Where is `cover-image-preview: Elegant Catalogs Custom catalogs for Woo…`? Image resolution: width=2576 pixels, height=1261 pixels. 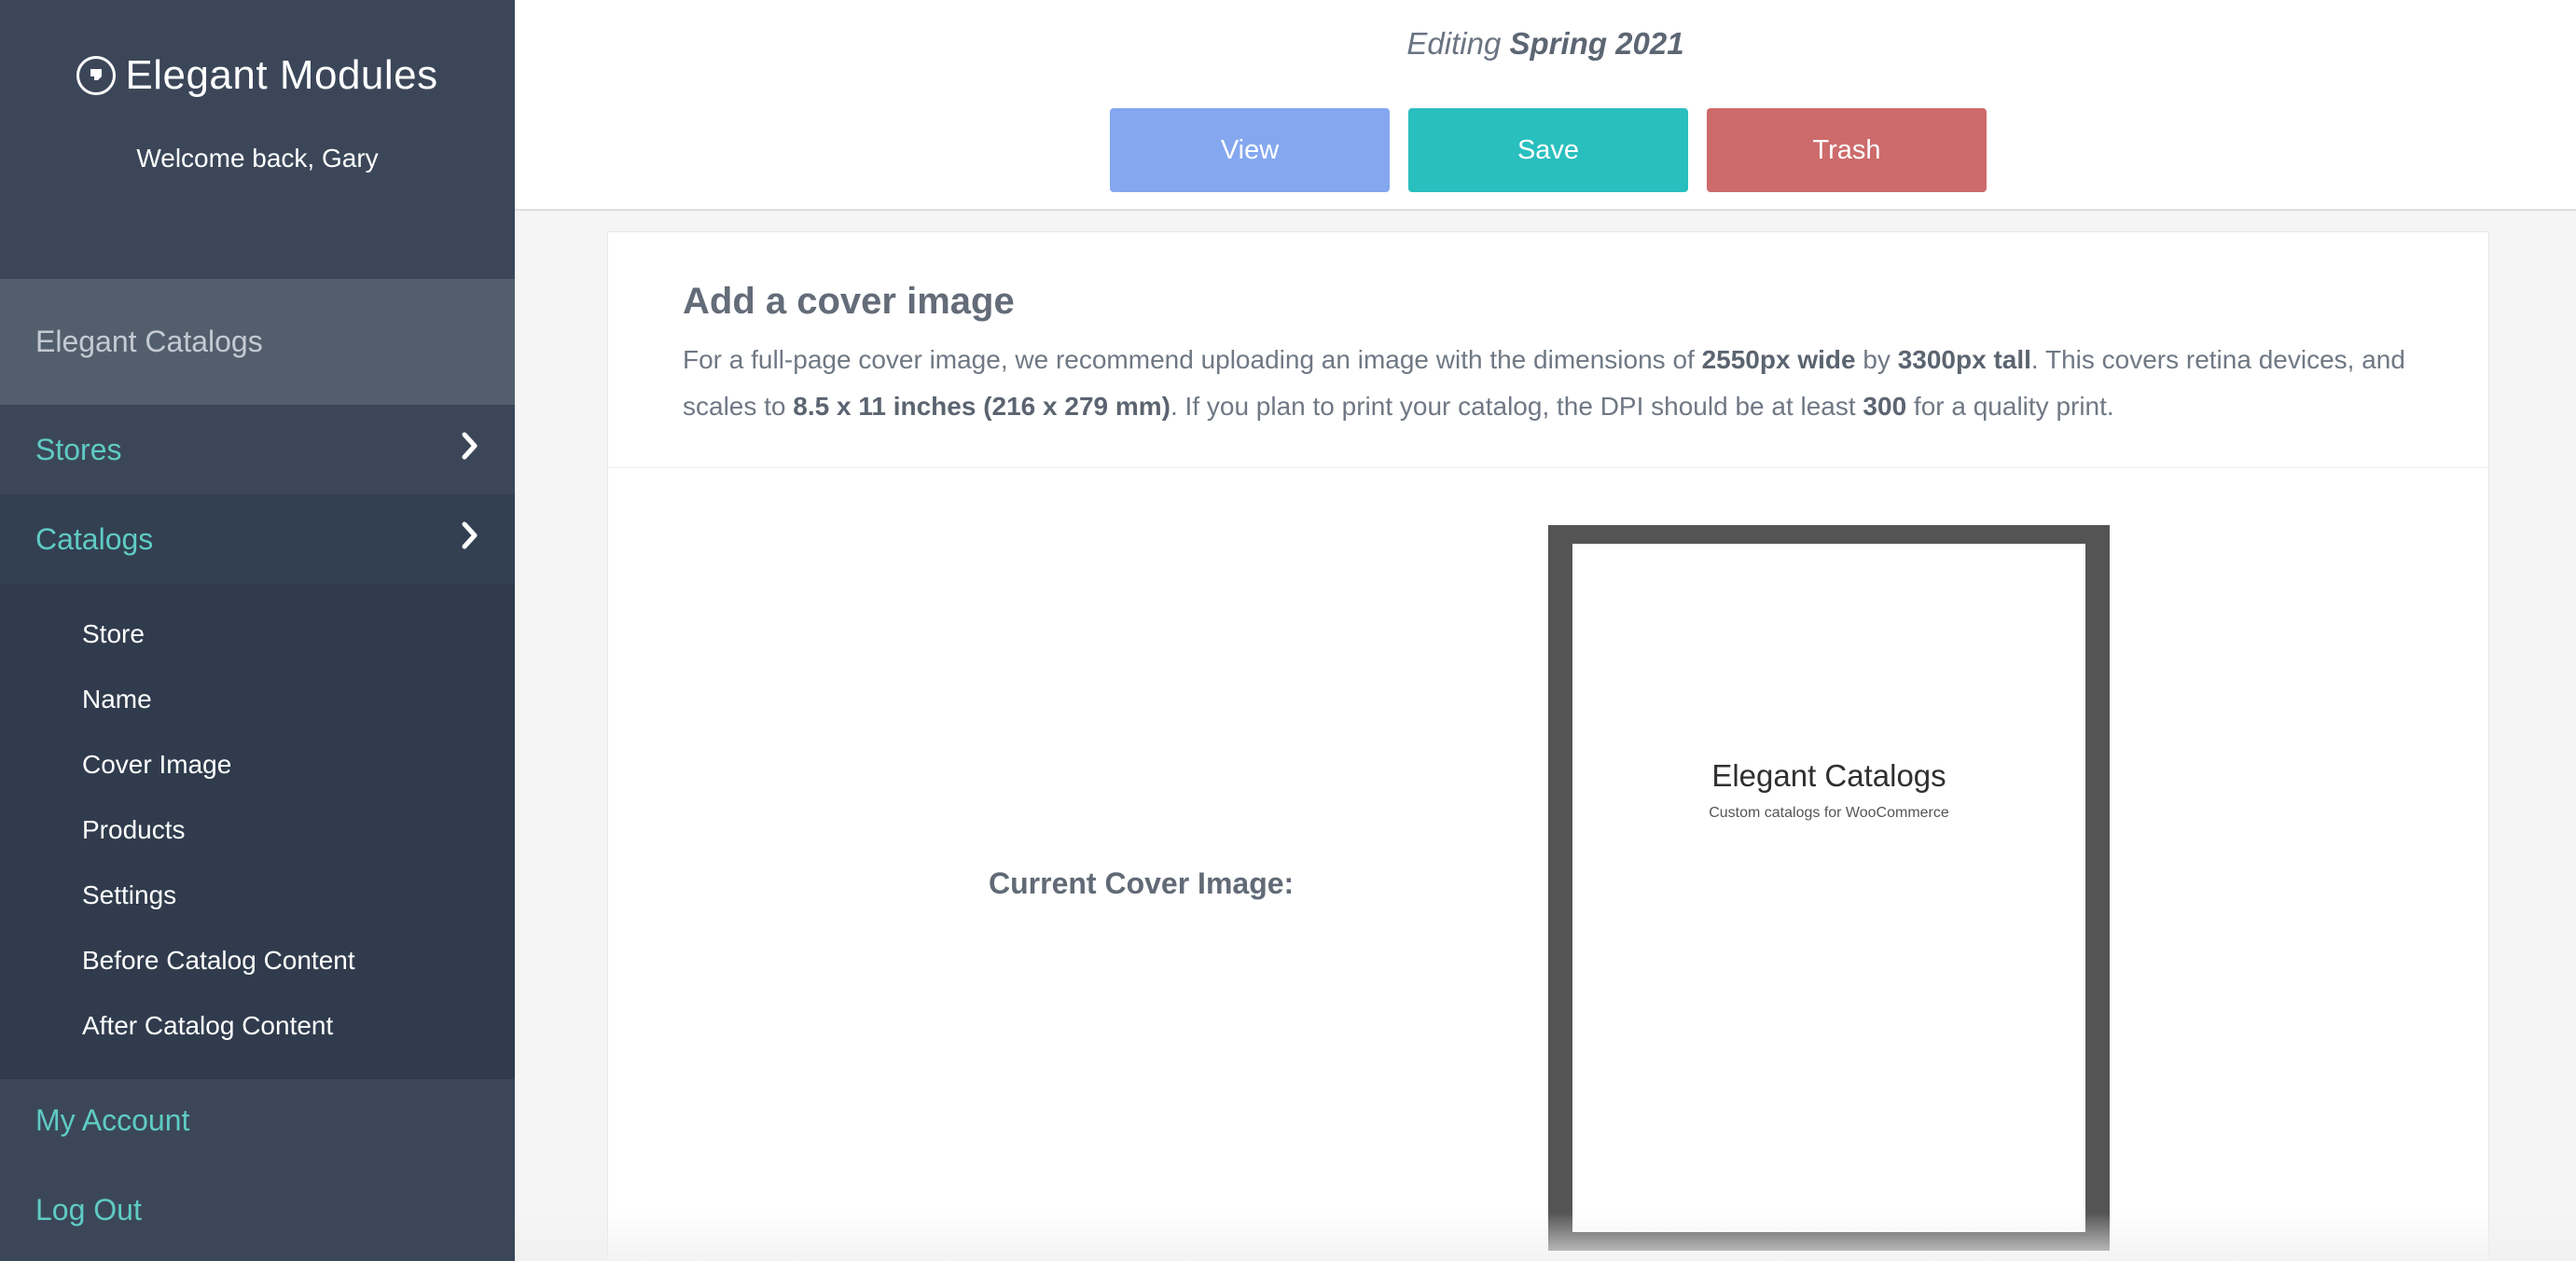 cover-image-preview: Elegant Catalogs Custom catalogs for Woo… is located at coordinates (1829, 888).